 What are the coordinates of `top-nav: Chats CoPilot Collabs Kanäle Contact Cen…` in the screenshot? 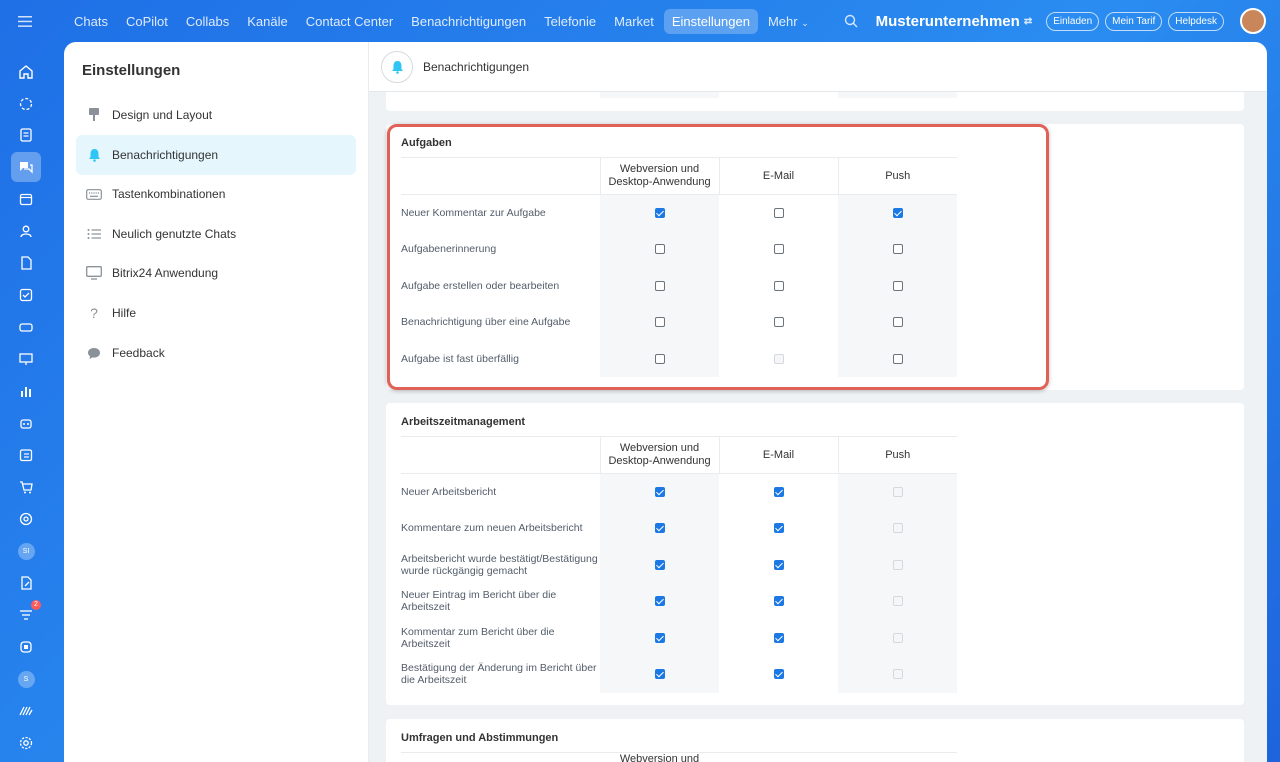 It's located at (441, 21).